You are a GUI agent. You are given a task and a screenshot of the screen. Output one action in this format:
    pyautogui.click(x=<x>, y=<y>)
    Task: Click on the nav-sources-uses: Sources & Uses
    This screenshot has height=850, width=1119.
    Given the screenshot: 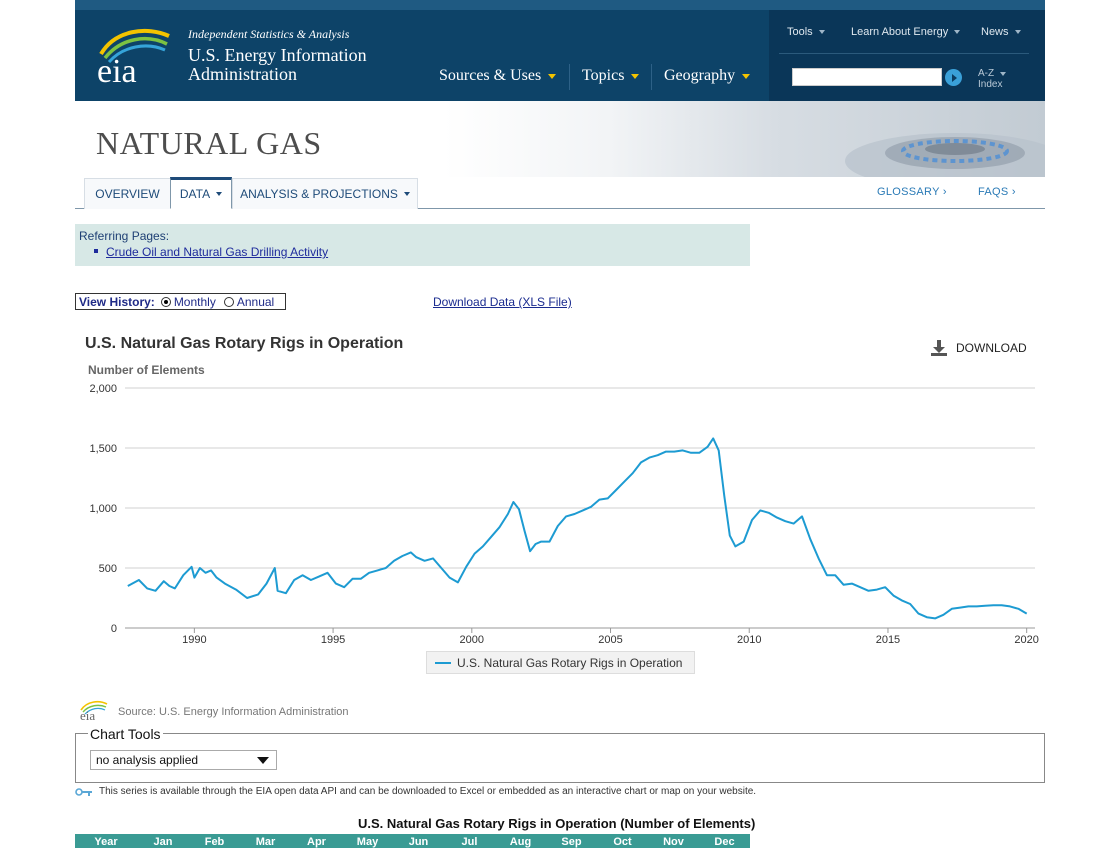 What is the action you would take?
    pyautogui.click(x=498, y=76)
    